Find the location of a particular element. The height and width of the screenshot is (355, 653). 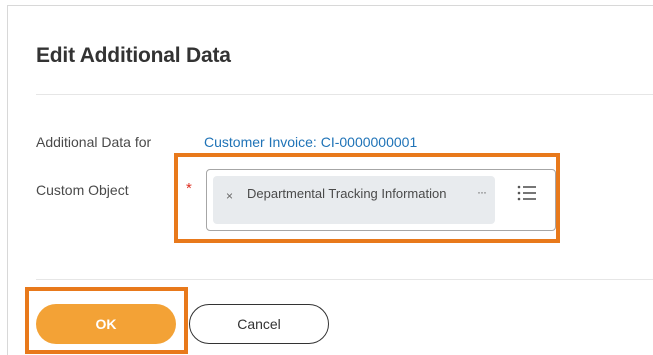

ok-button-highlight-box is located at coordinates (106, 320).